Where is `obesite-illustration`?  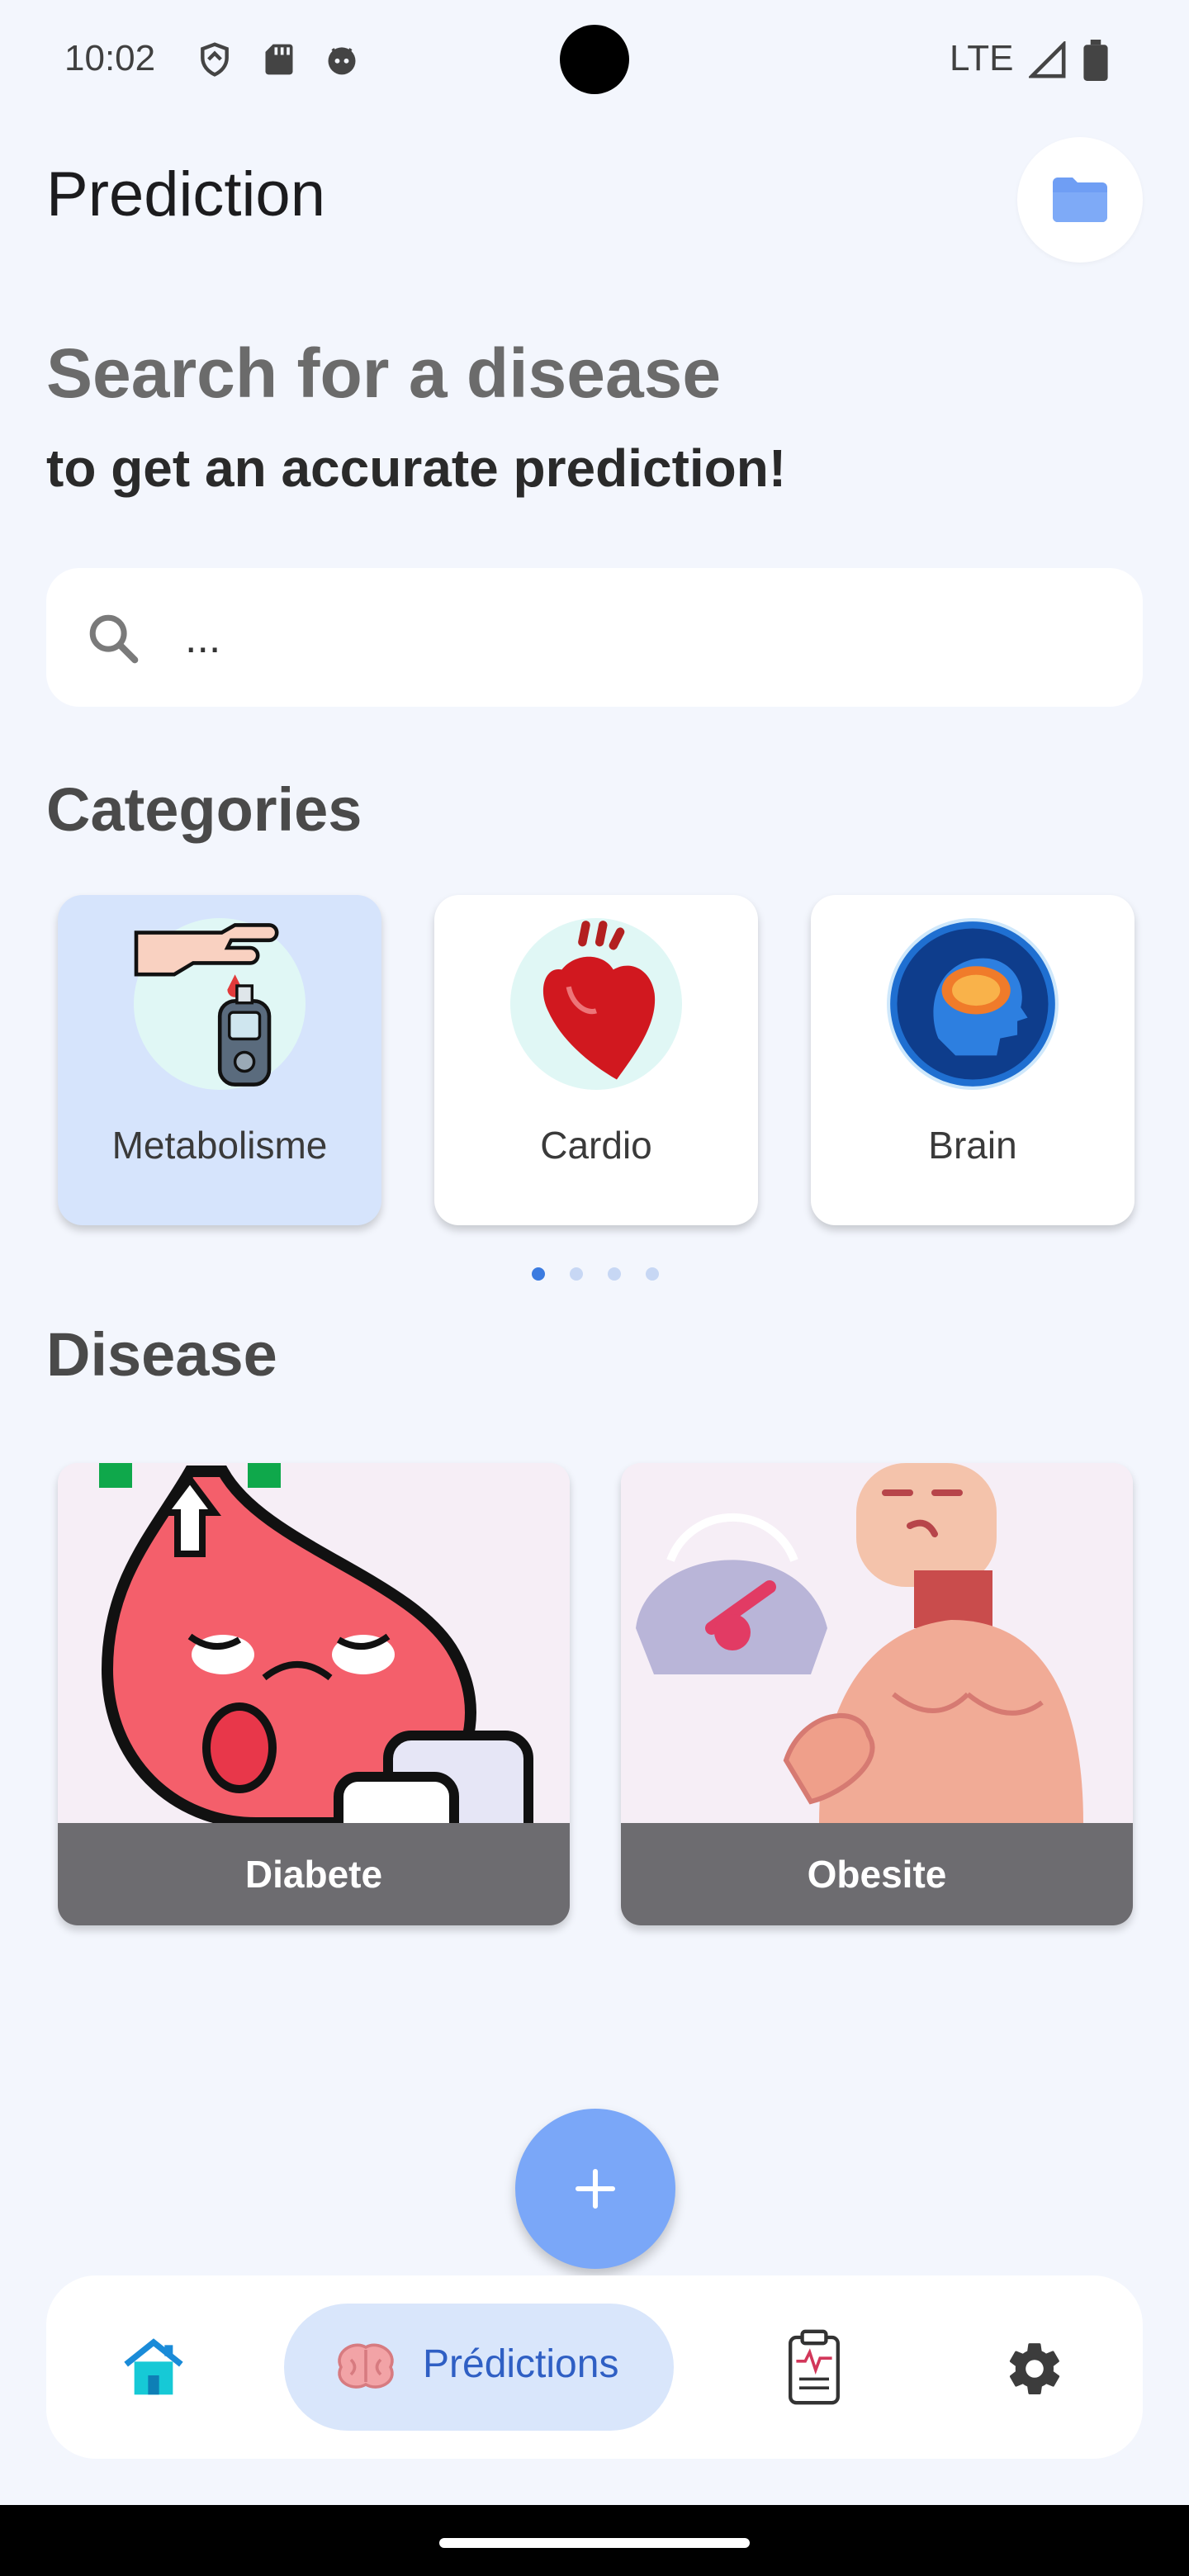
obesite-illustration is located at coordinates (877, 1643).